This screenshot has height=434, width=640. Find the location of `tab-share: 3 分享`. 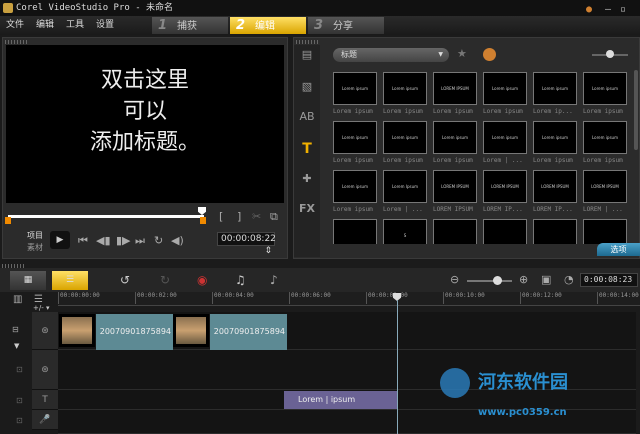

tab-share: 3 分享 is located at coordinates (346, 25).